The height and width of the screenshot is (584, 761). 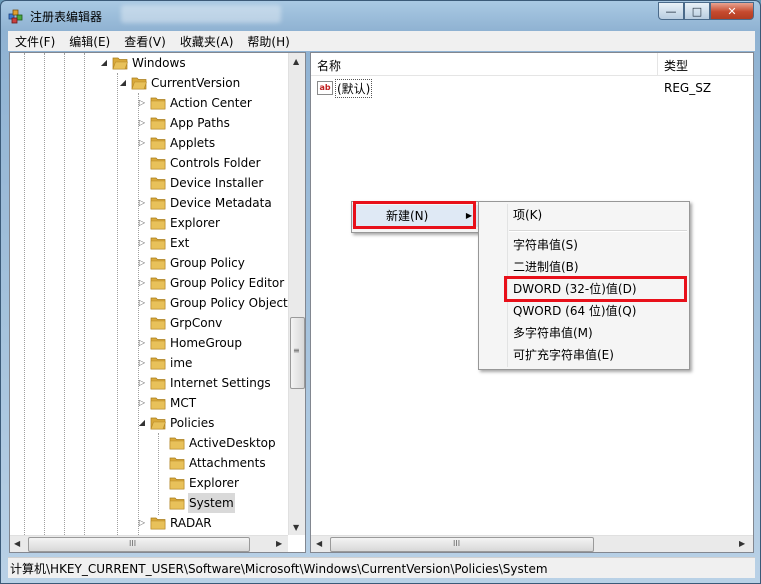 I want to click on tree-vertical-scrollbar: ▲ ≡ ▼, so click(x=296, y=294).